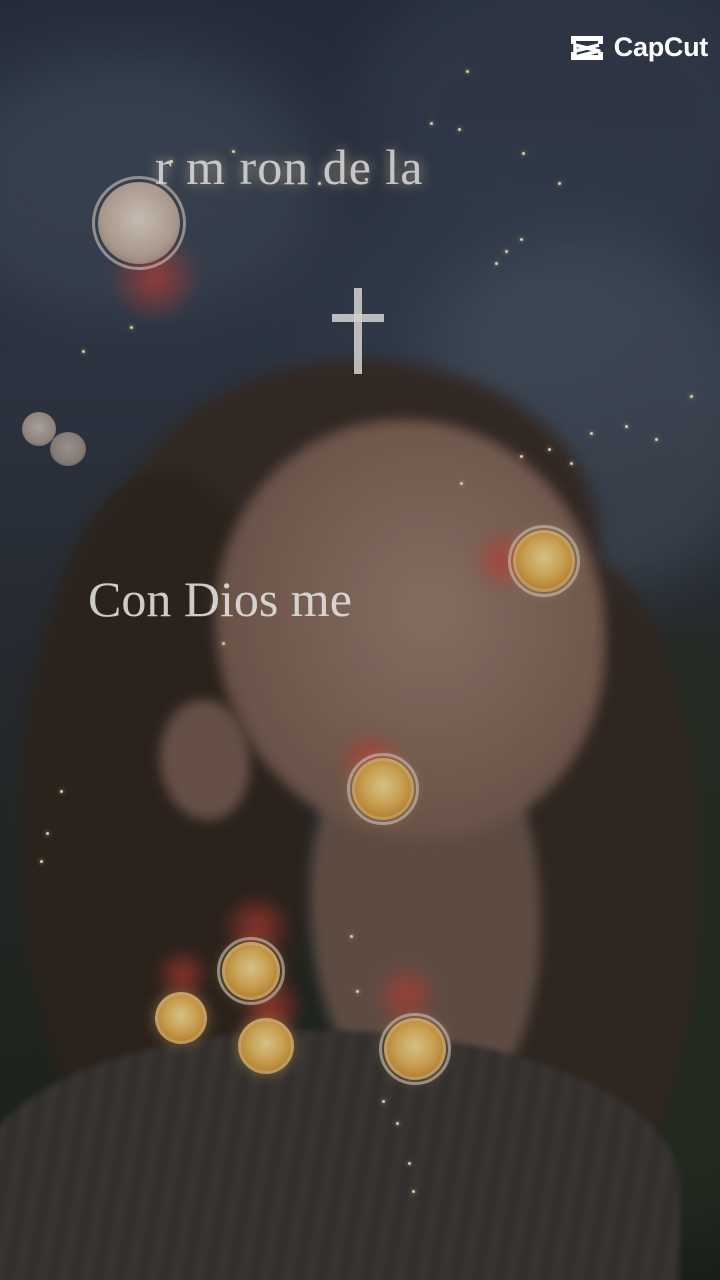 The image size is (720, 1280). Describe the element at coordinates (661, 47) in the screenshot. I see `capcut-brand-text: CapCut` at that location.